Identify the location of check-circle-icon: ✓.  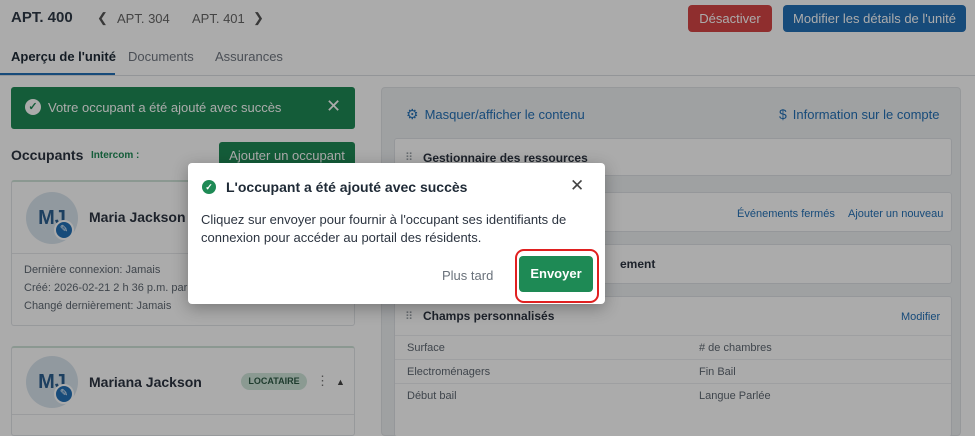
(209, 187).